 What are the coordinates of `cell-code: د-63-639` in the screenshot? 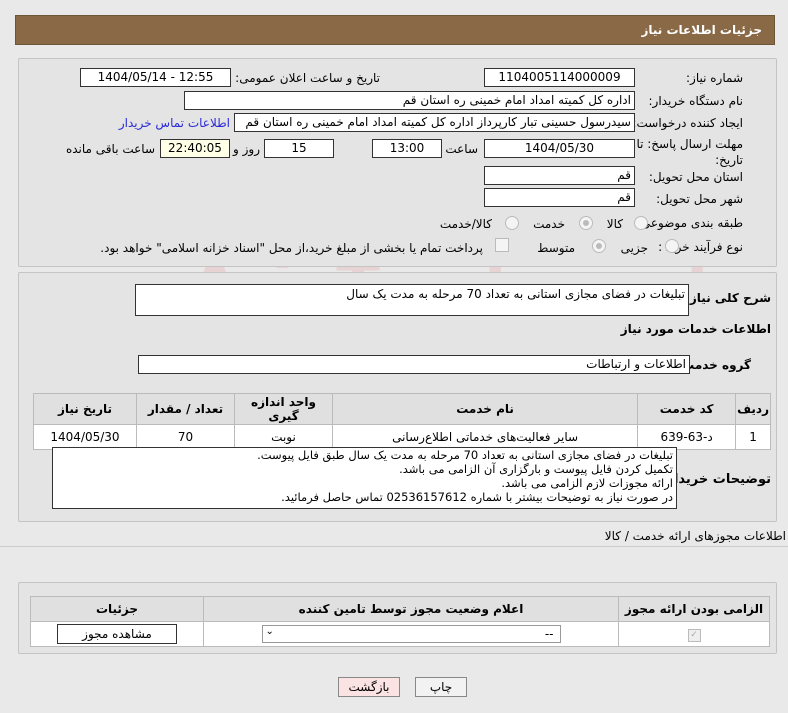 It's located at (687, 437).